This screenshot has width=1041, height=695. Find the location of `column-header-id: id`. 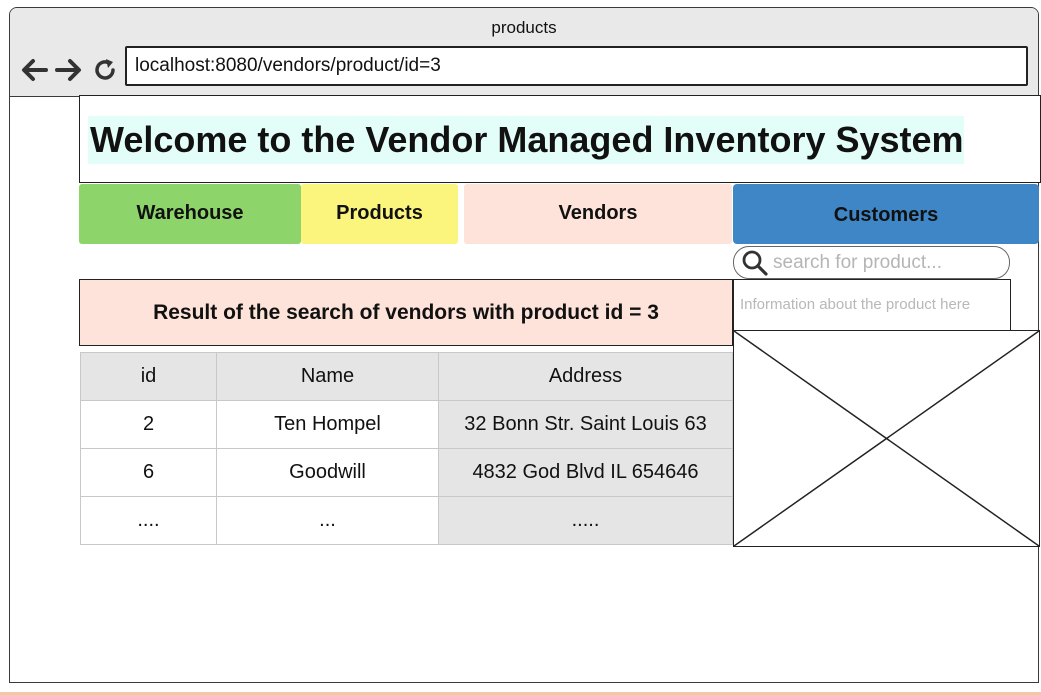

column-header-id: id is located at coordinates (148, 376).